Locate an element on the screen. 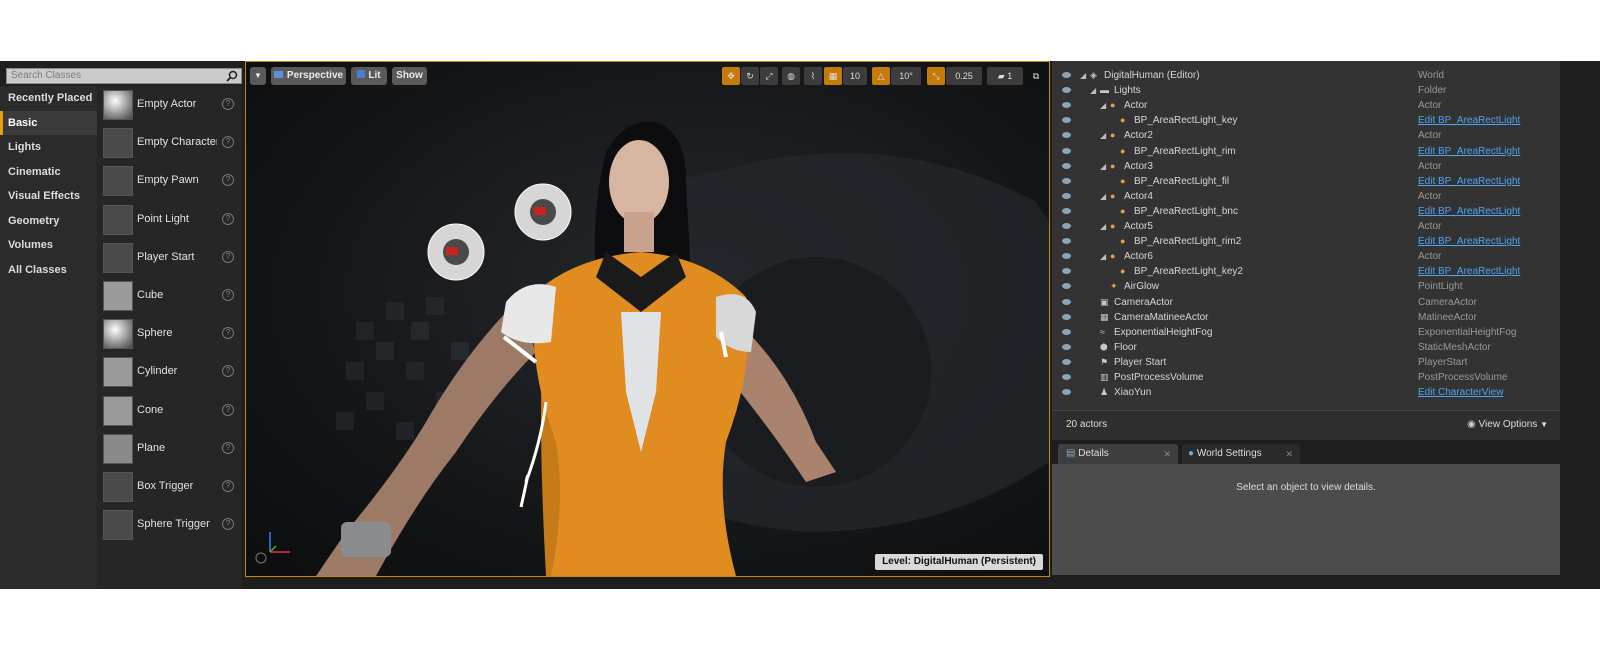 This screenshot has height=663, width=1600. actor-class-item: Box Trigger? is located at coordinates (169, 488).